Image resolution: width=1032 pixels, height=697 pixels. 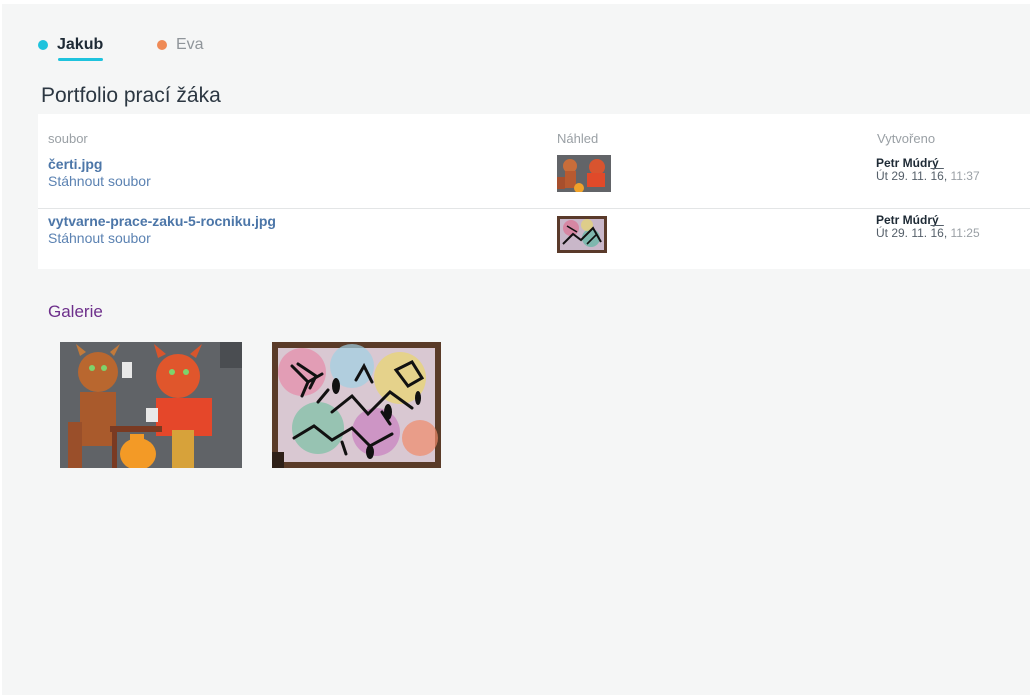 I want to click on created-timestamp: Út 29. 11. 16, 11:37, so click(x=928, y=176).